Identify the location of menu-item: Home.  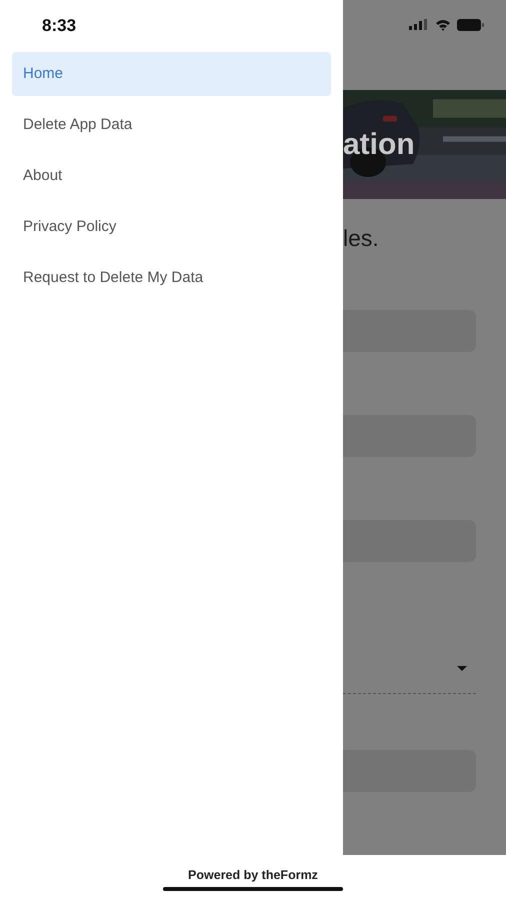
(171, 74).